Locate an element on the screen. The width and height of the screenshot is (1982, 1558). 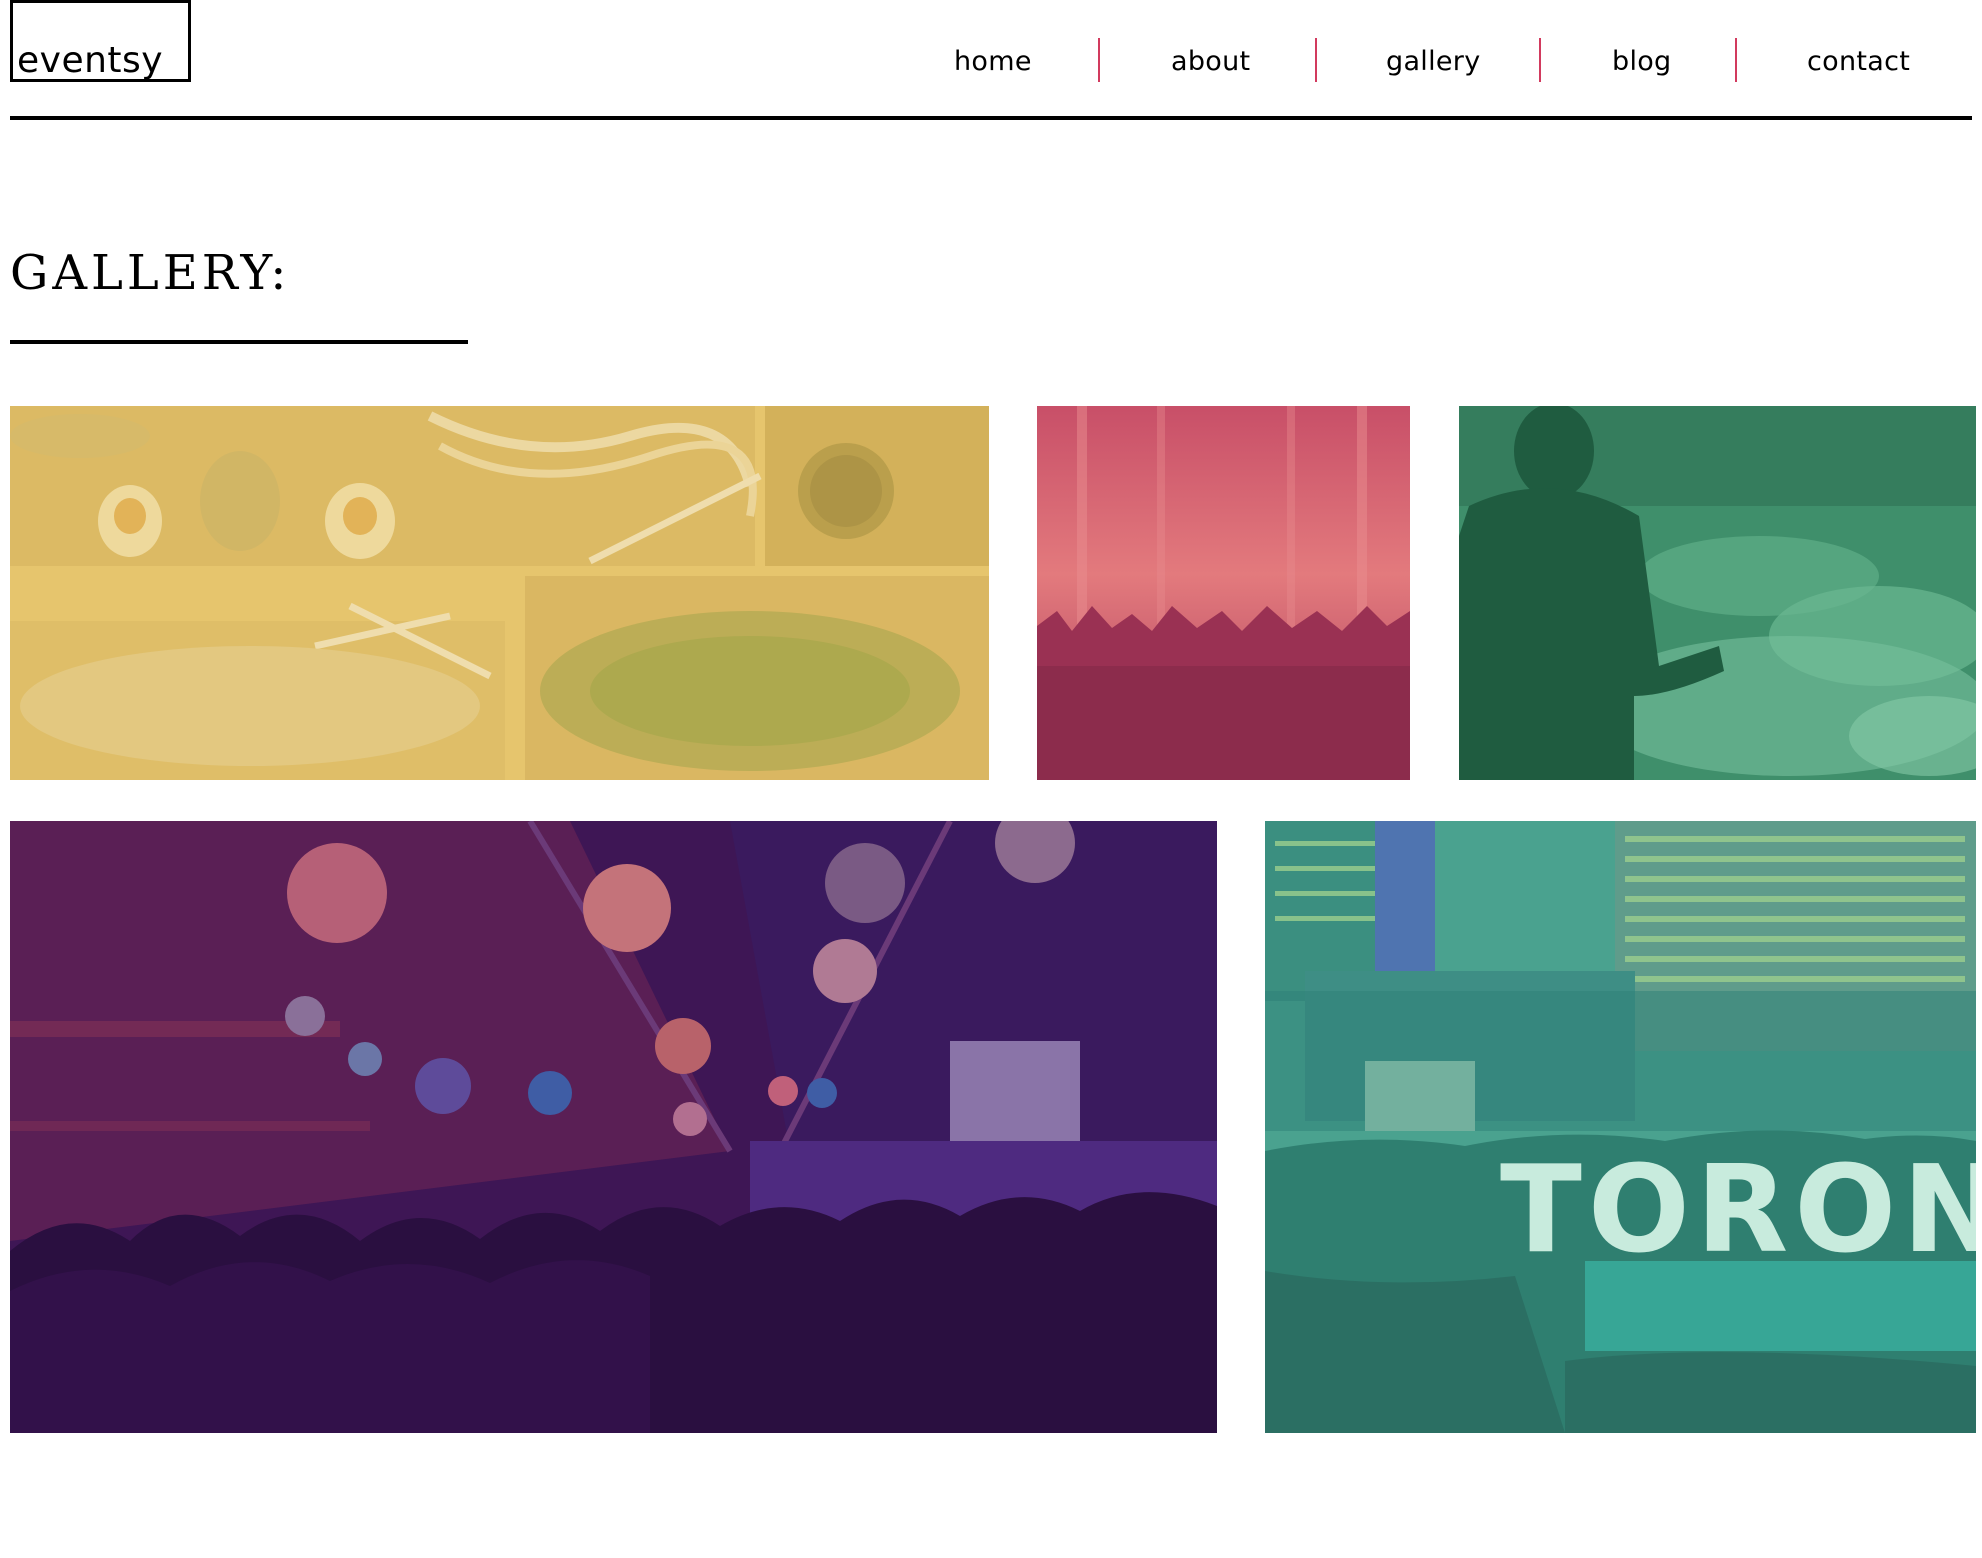
gallery-image-speaker is located at coordinates (1717, 593).